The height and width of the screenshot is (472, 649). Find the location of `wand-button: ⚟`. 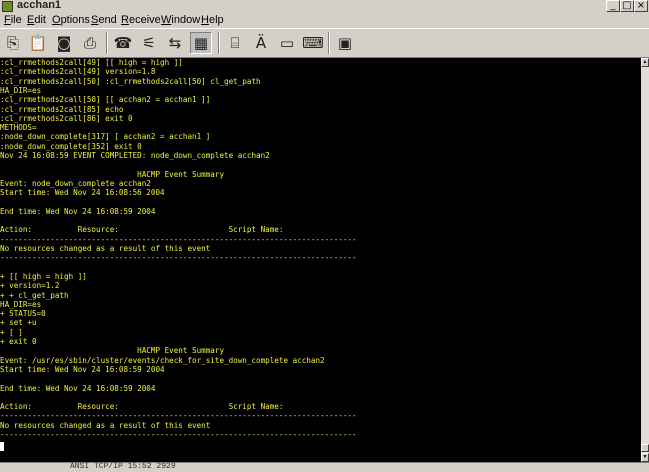

wand-button: ⚟ is located at coordinates (149, 43).